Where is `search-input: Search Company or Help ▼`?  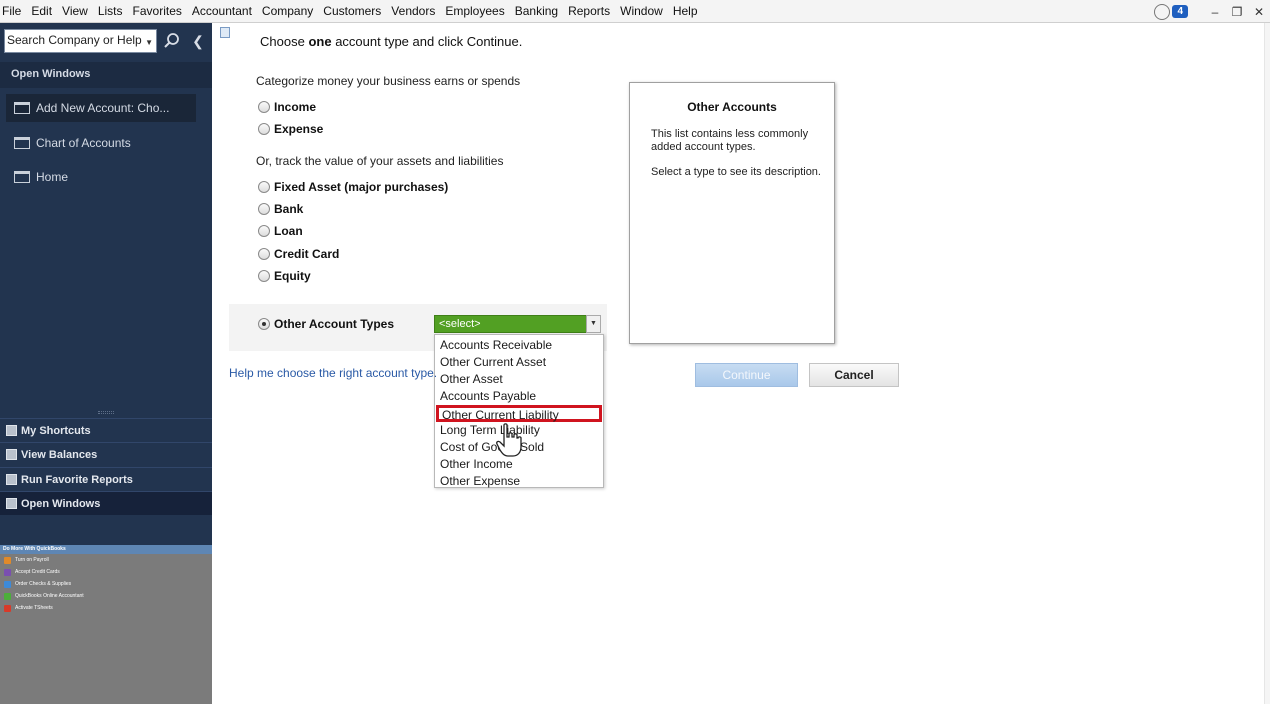
search-input: Search Company or Help ▼ is located at coordinates (80, 41).